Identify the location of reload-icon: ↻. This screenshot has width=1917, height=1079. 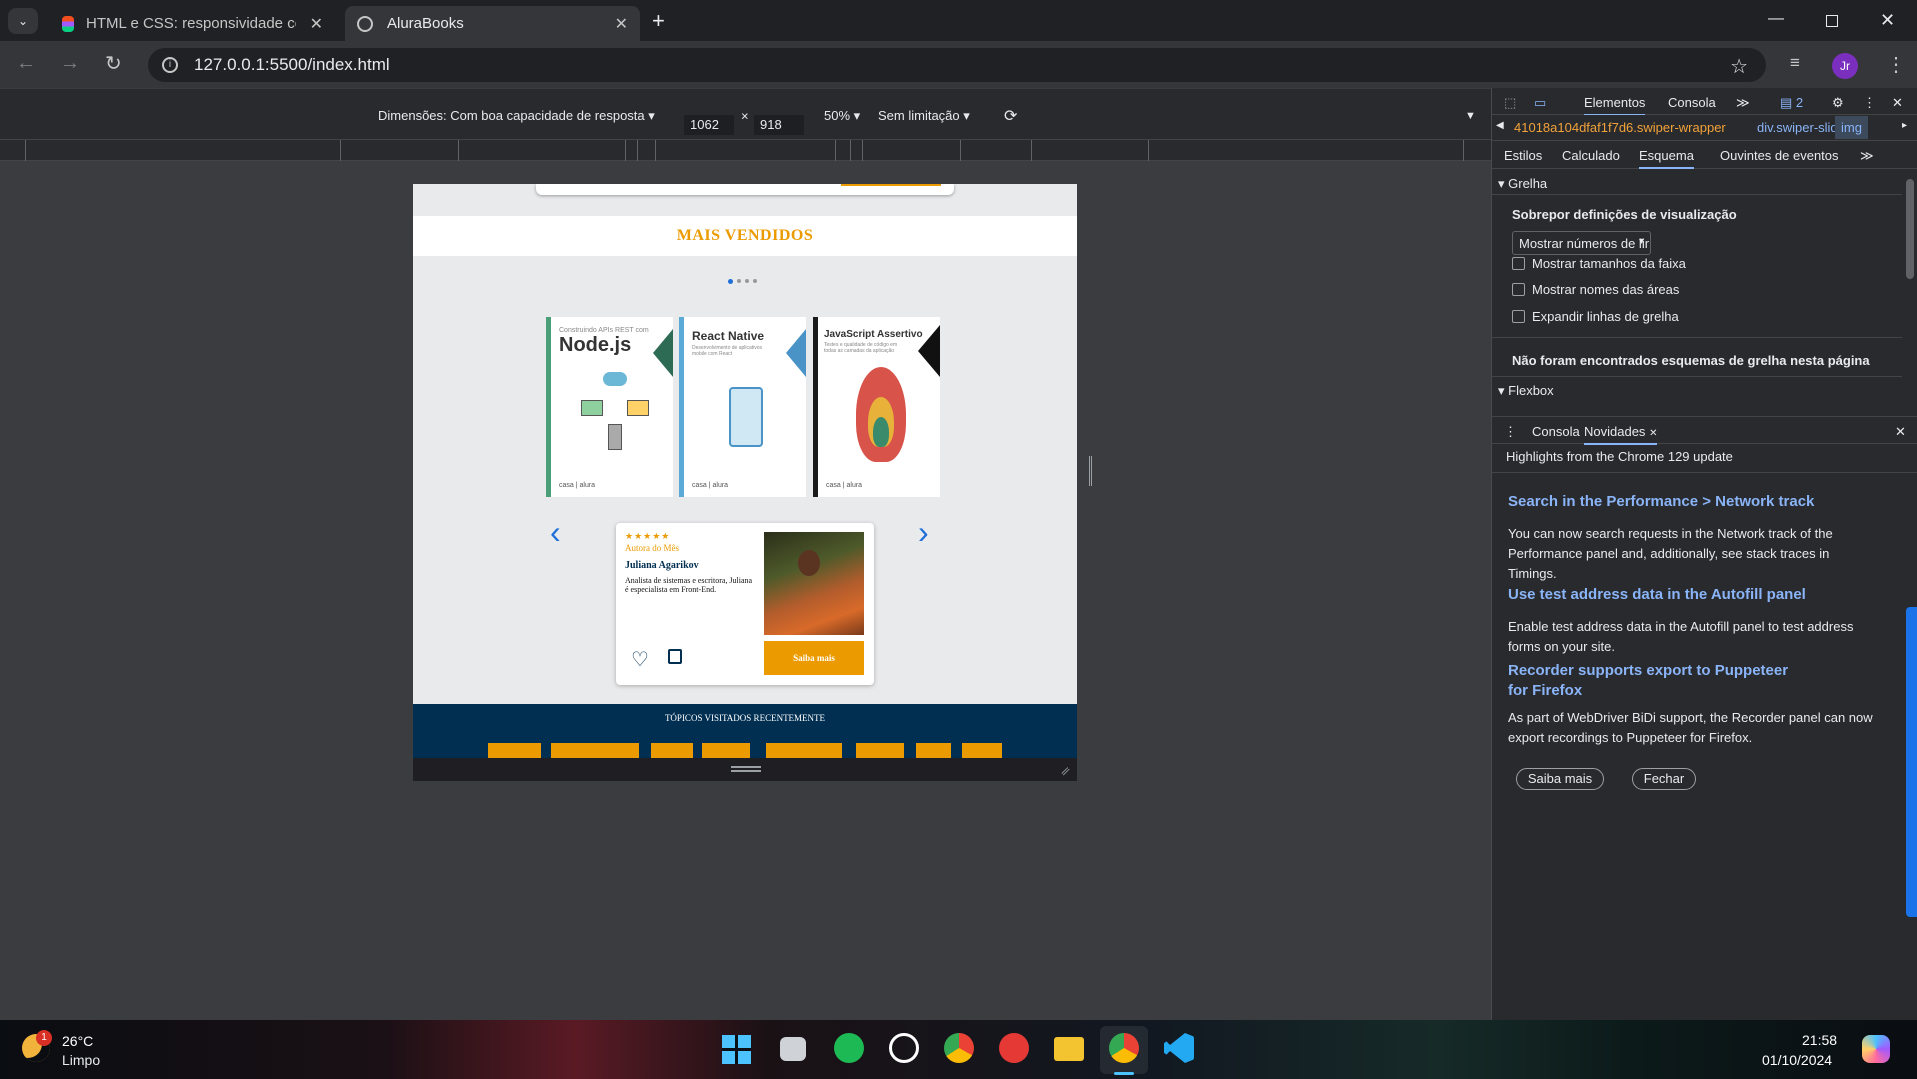
(113, 63).